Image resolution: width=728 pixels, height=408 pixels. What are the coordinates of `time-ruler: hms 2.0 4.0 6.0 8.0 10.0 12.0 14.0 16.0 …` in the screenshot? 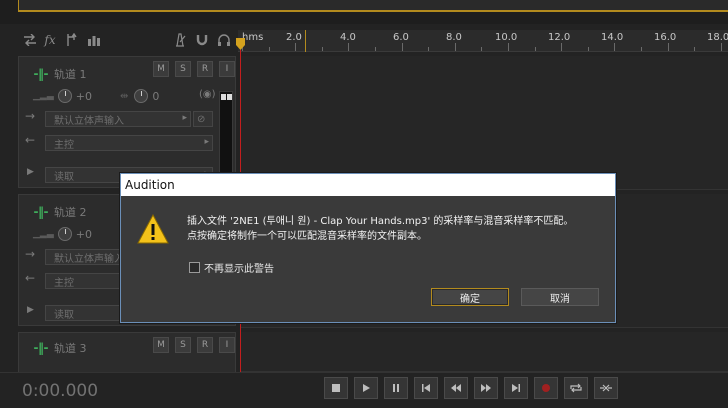 It's located at (483, 41).